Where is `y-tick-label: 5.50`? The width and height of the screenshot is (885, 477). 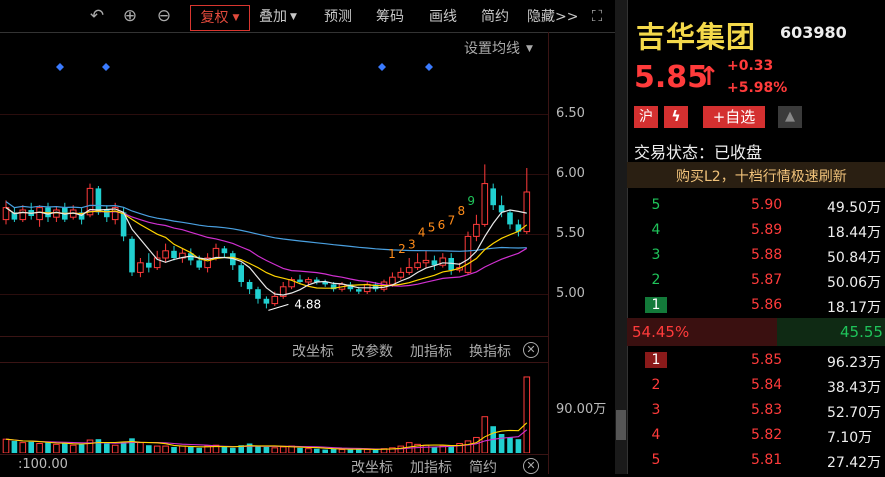 y-tick-label: 5.50 is located at coordinates (570, 233).